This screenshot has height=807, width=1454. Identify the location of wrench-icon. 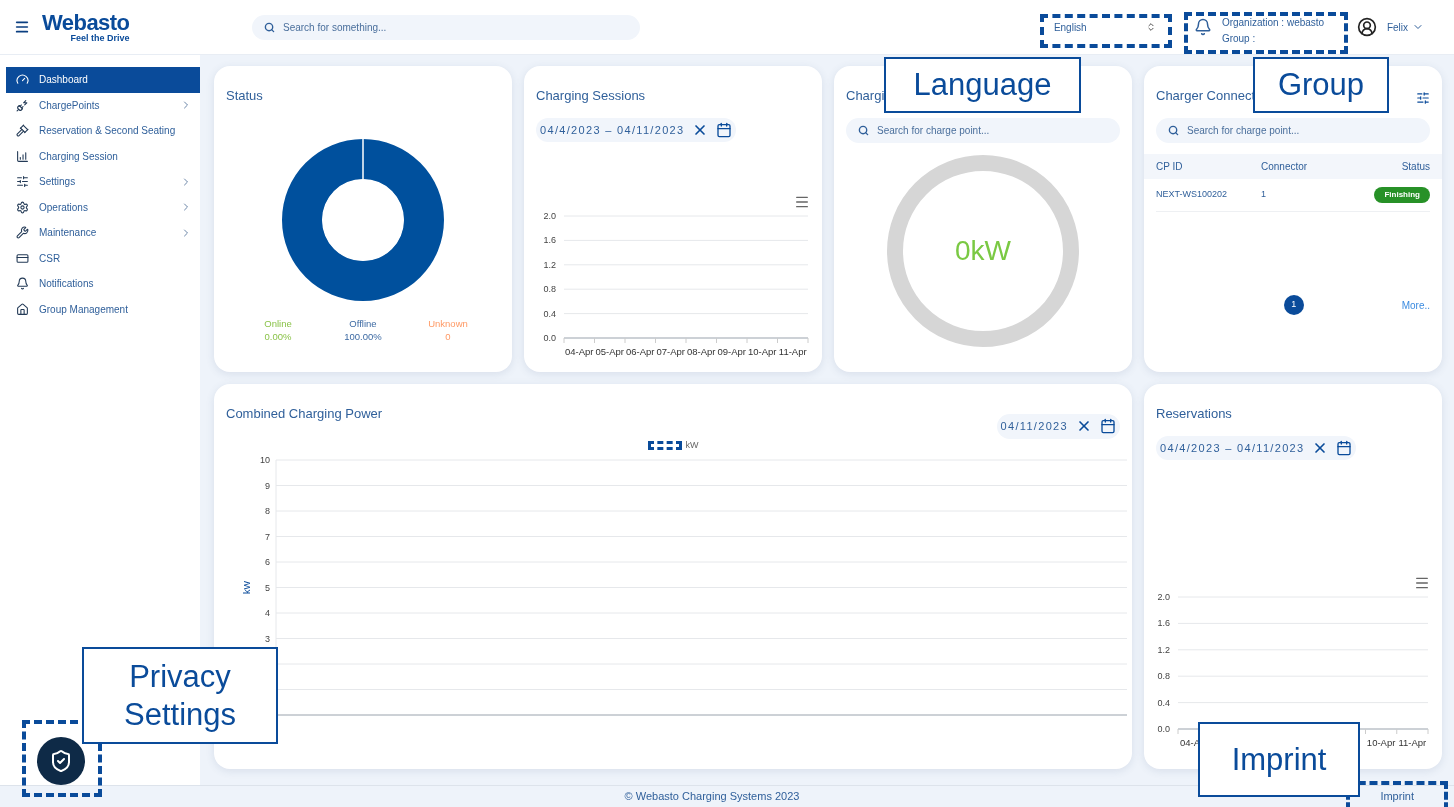
(22, 233).